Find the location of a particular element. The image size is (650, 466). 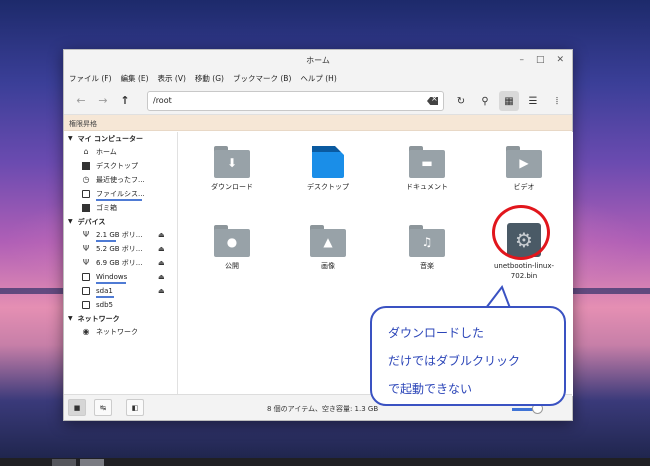

home-icon: ⌂ is located at coordinates (86, 151).